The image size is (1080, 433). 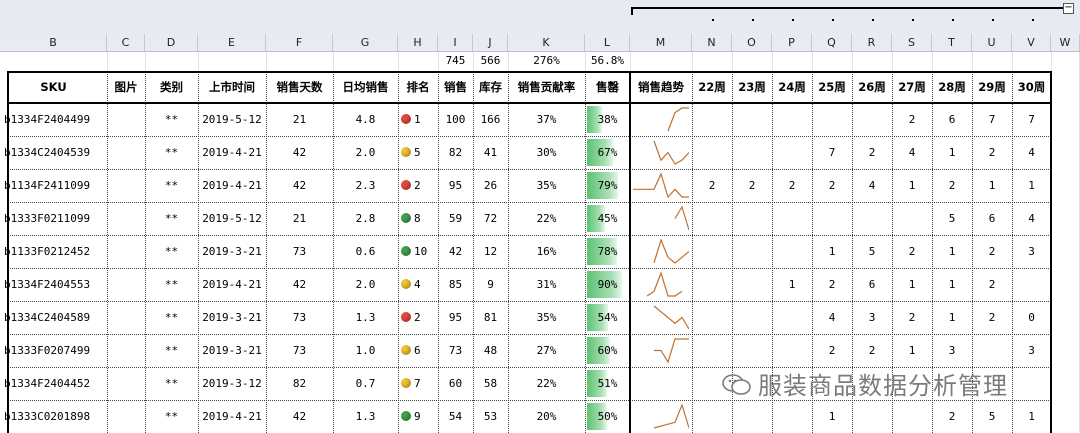 I want to click on sales-cell: 42, so click(x=455, y=251).